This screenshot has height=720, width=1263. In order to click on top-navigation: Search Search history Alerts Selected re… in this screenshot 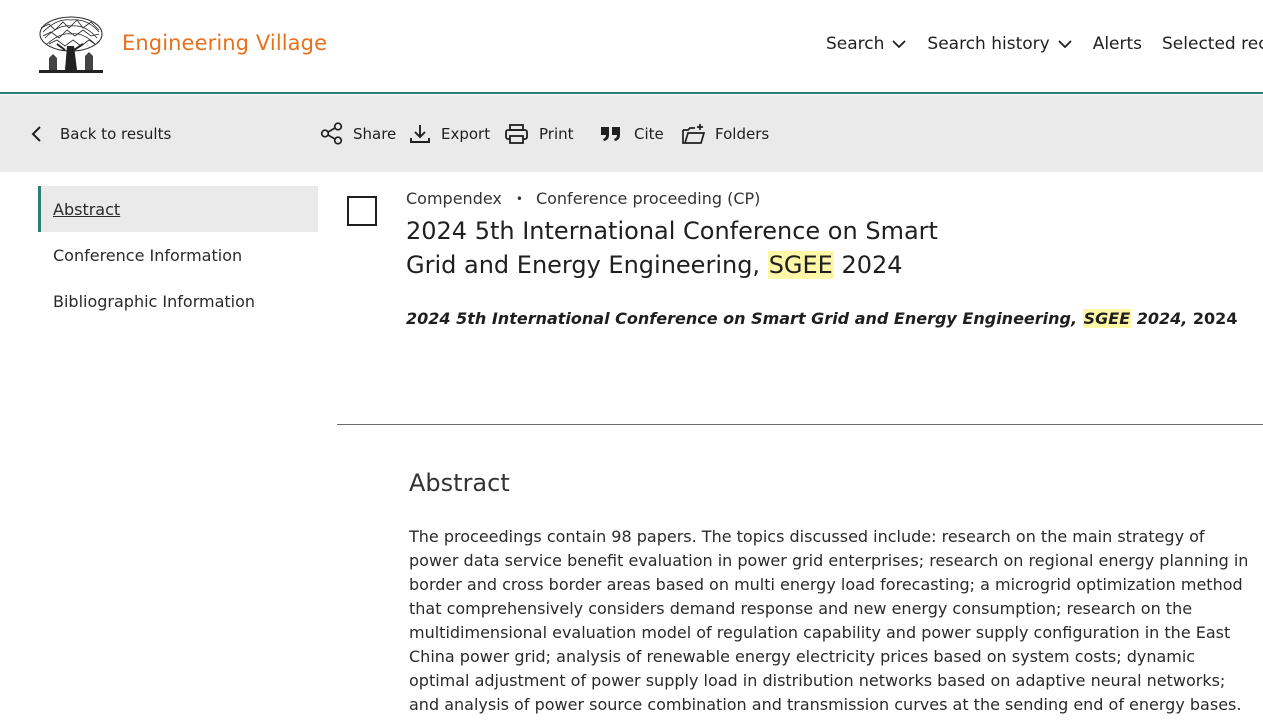, I will do `click(1044, 44)`.